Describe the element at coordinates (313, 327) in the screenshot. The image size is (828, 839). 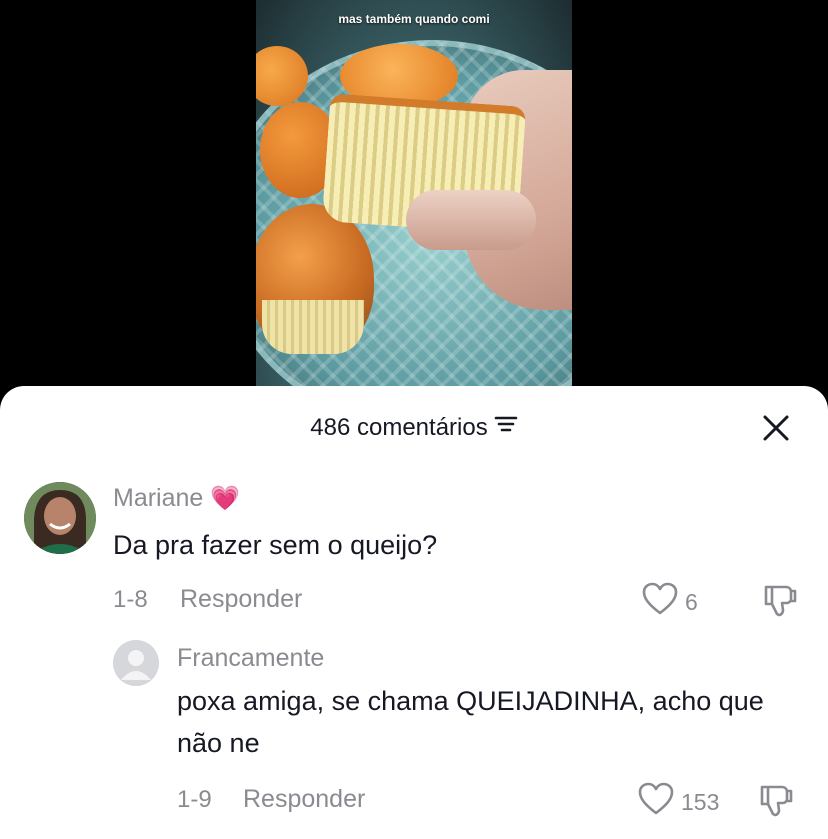
I see `cupcake-liner-image` at that location.